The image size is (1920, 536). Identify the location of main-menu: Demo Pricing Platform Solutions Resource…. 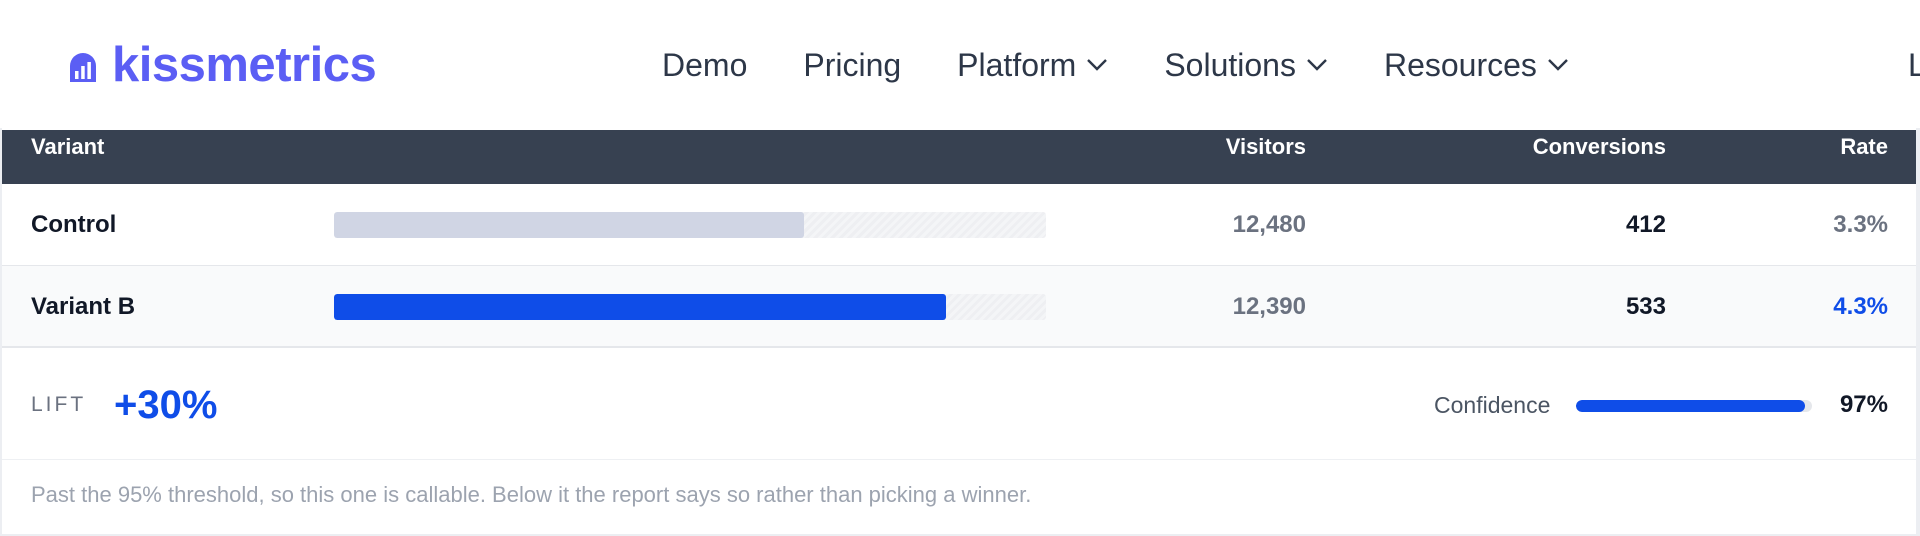
(1143, 65).